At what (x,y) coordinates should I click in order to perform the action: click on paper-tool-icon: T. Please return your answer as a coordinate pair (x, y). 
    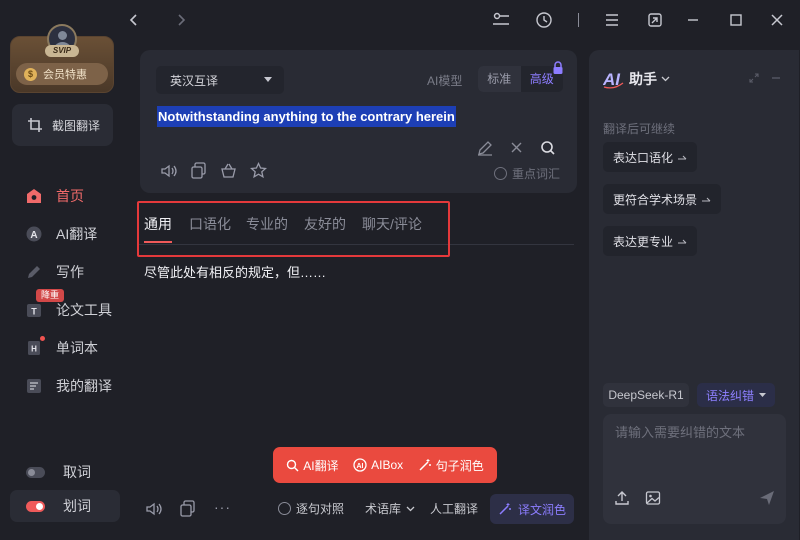
    Looking at the image, I should click on (34, 310).